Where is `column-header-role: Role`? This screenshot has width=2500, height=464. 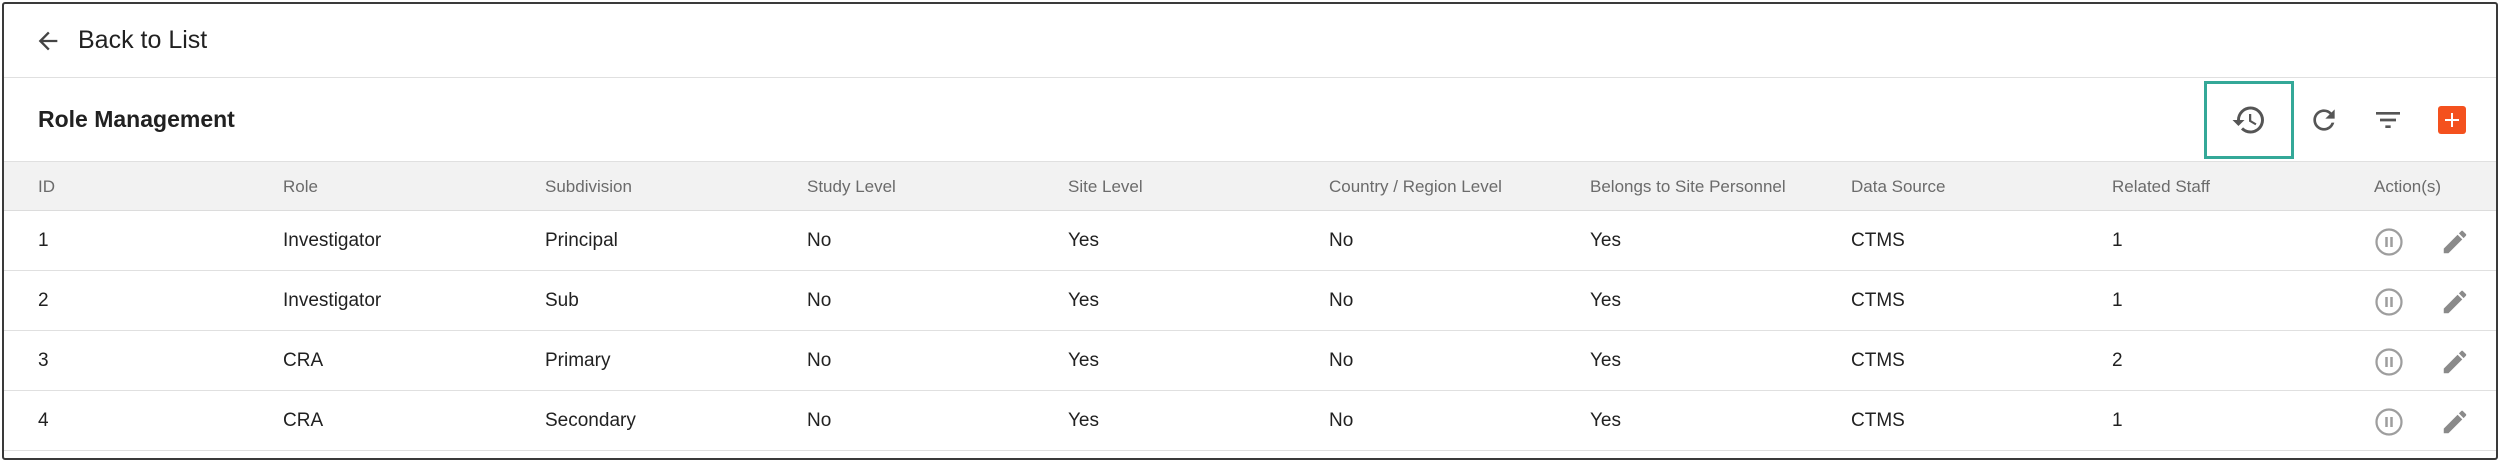
column-header-role: Role is located at coordinates (300, 187).